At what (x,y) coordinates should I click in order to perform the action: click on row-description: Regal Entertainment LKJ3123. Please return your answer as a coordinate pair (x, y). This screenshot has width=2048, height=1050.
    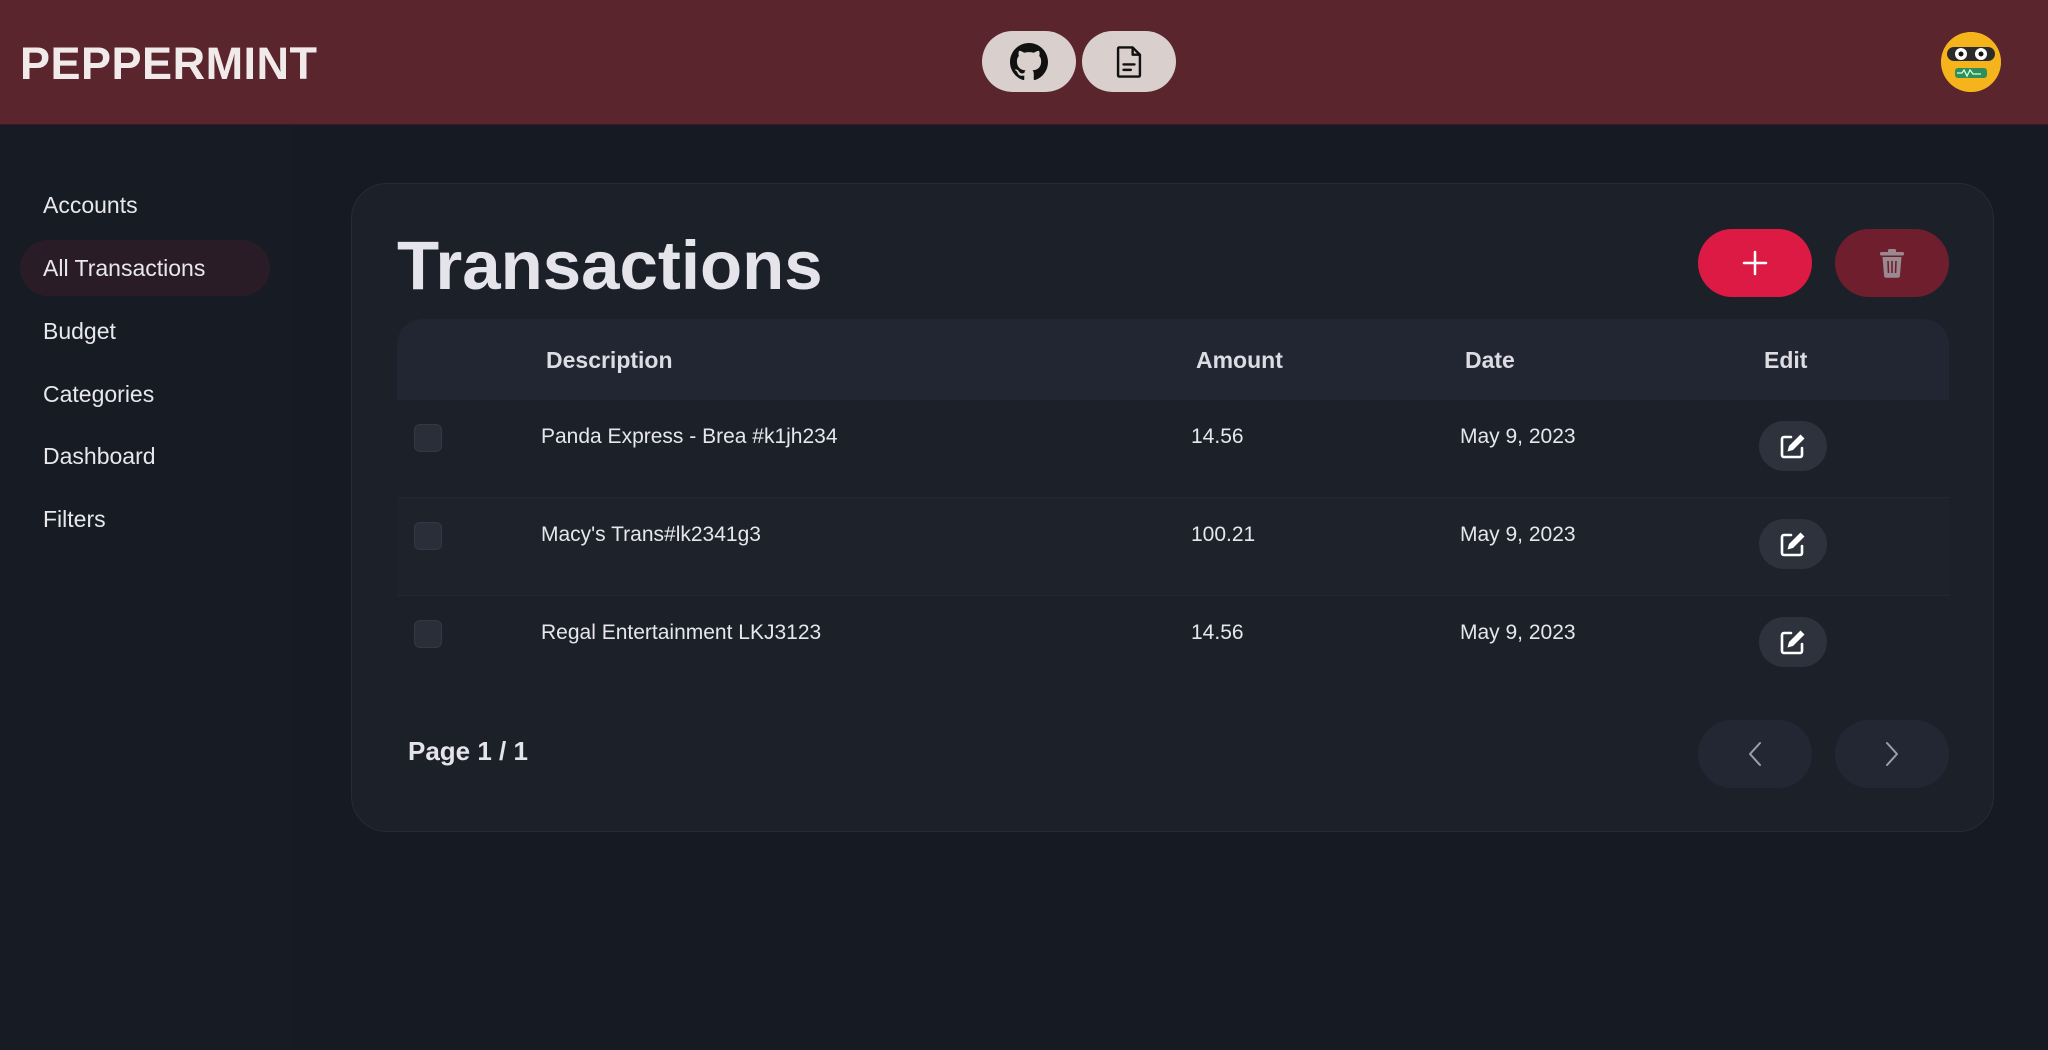
    Looking at the image, I should click on (681, 632).